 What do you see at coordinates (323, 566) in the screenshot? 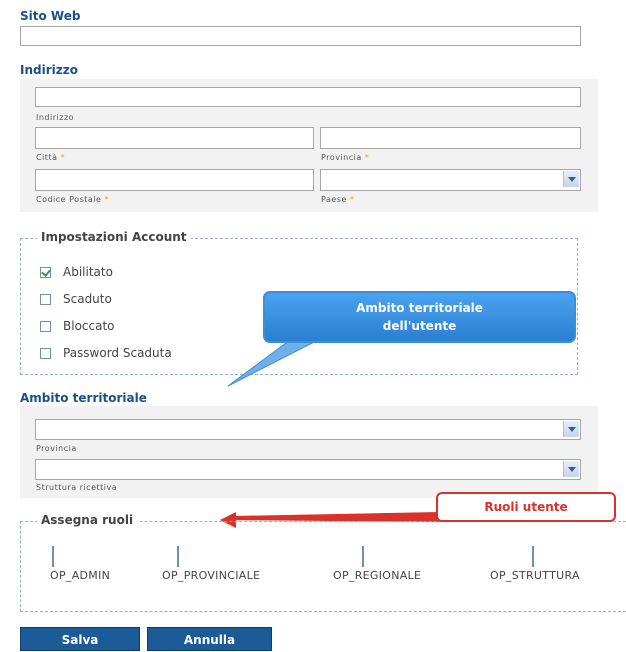
I see `ruoli-fieldset` at bounding box center [323, 566].